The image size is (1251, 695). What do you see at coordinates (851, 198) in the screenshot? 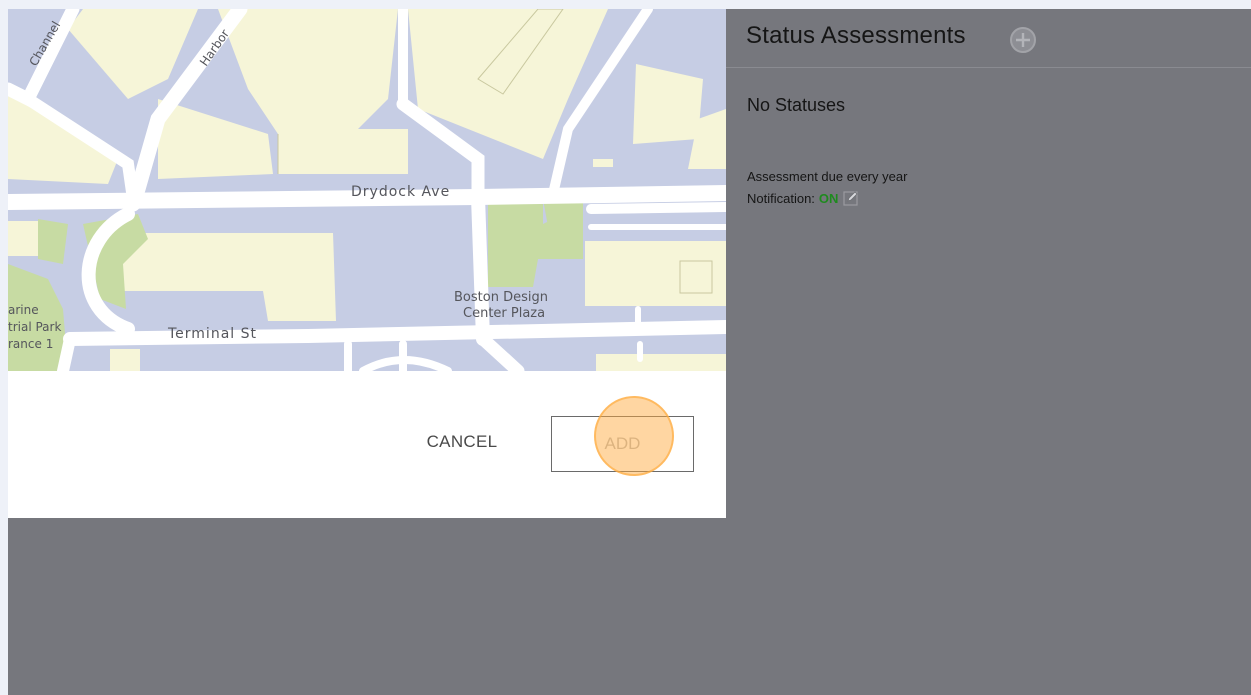
I see `edit-icon` at bounding box center [851, 198].